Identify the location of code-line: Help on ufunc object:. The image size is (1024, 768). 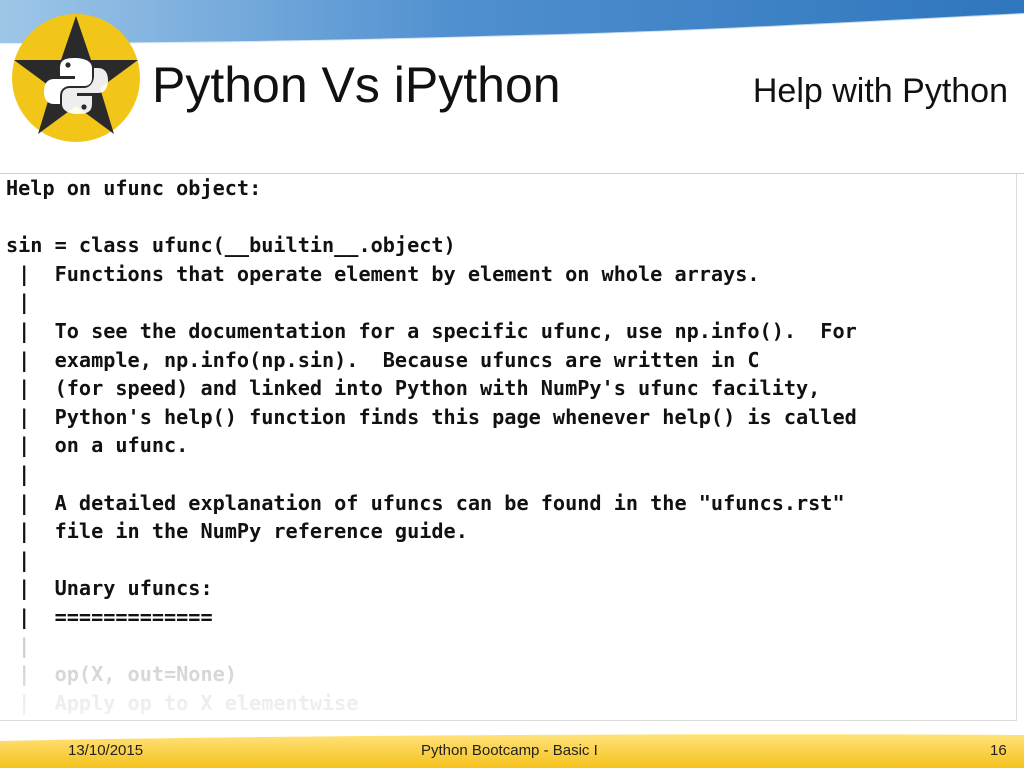
(134, 188).